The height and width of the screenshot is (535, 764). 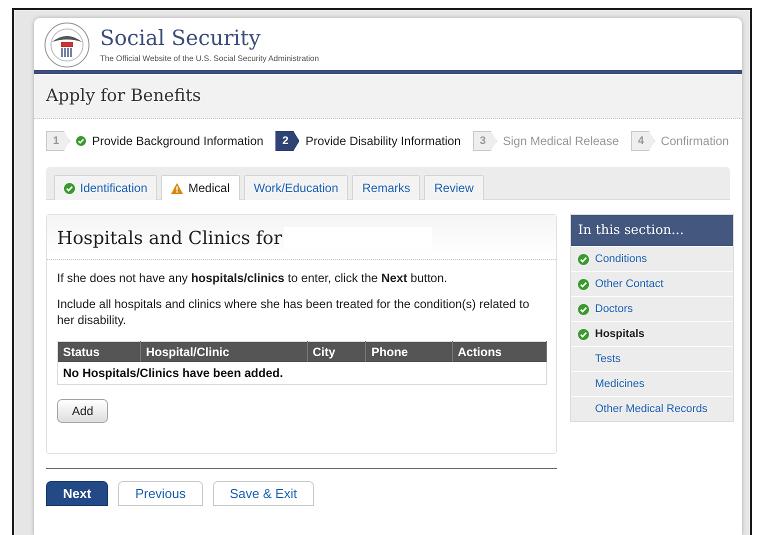 I want to click on step-number: 1, so click(x=58, y=141).